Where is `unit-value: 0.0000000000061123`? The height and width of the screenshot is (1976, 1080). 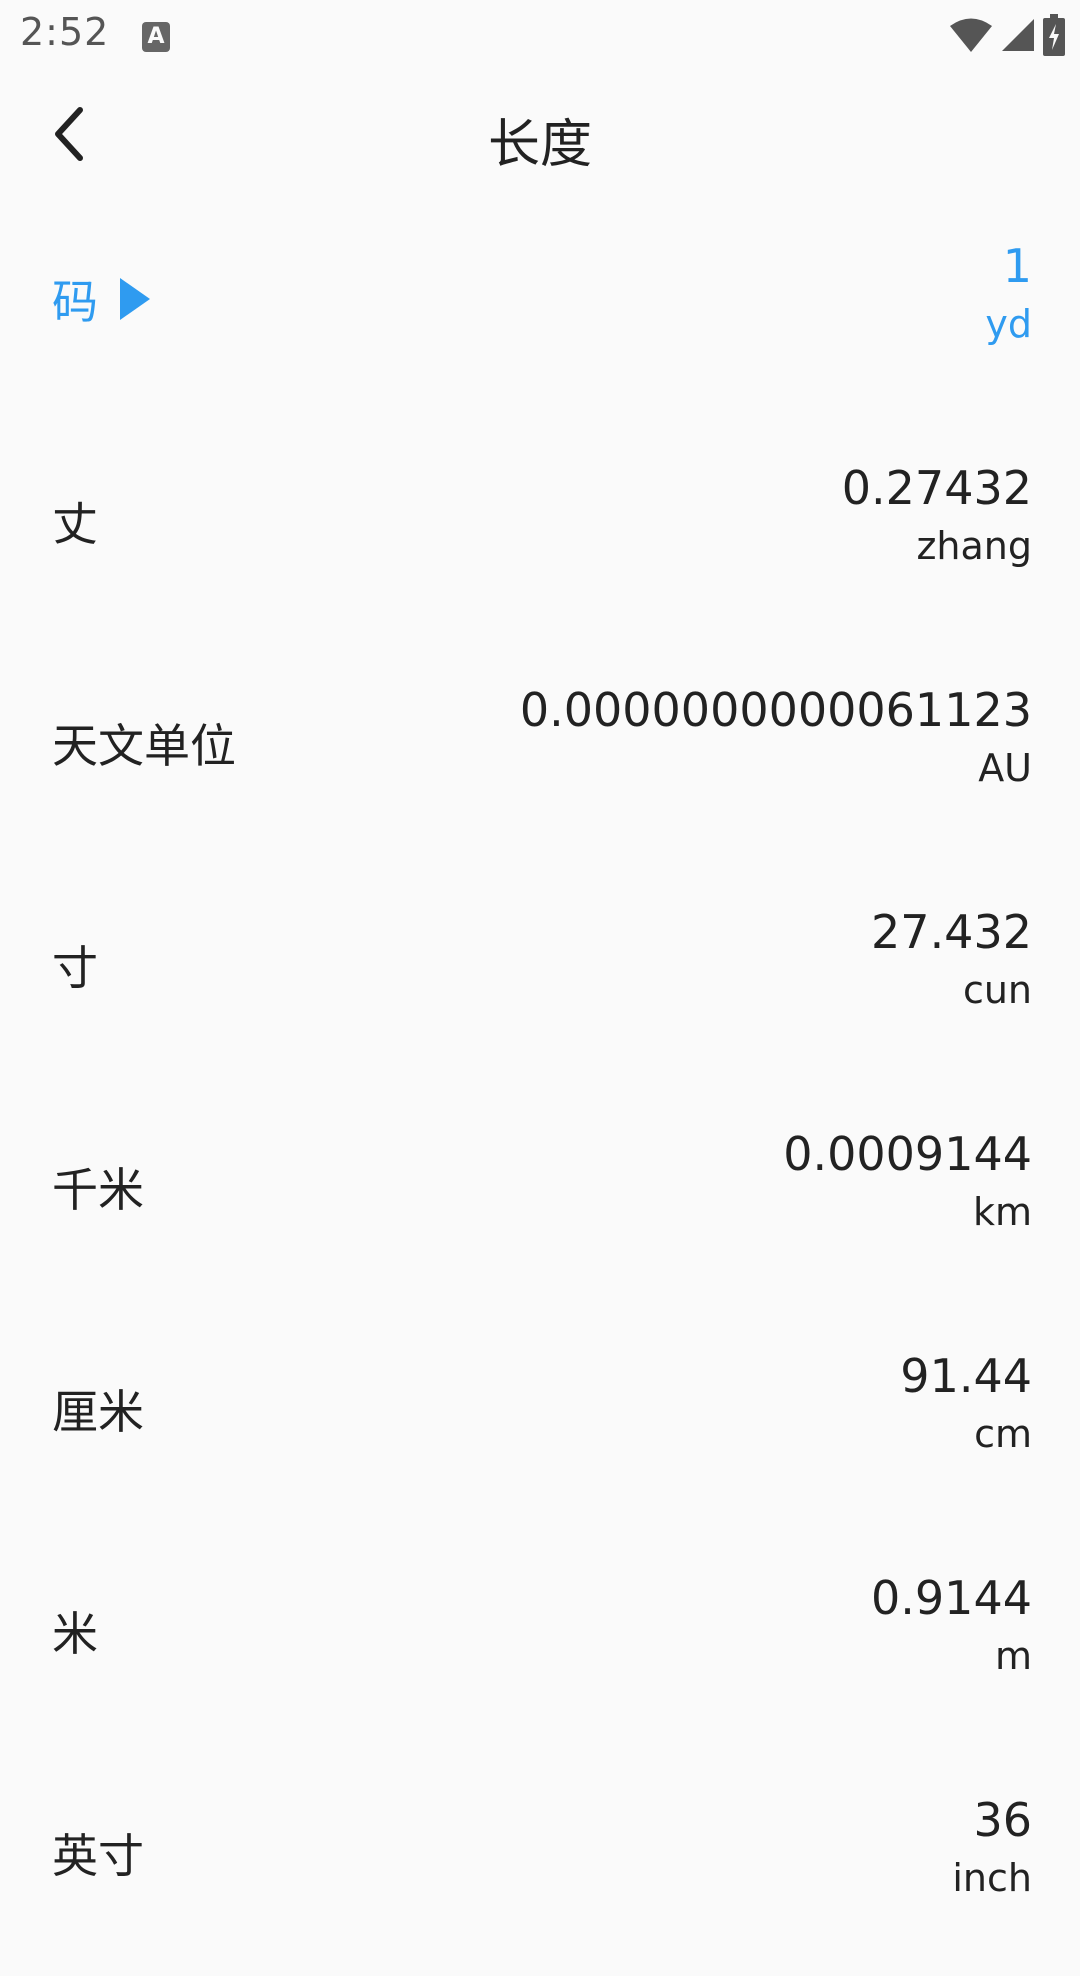 unit-value: 0.0000000000061123 is located at coordinates (775, 710).